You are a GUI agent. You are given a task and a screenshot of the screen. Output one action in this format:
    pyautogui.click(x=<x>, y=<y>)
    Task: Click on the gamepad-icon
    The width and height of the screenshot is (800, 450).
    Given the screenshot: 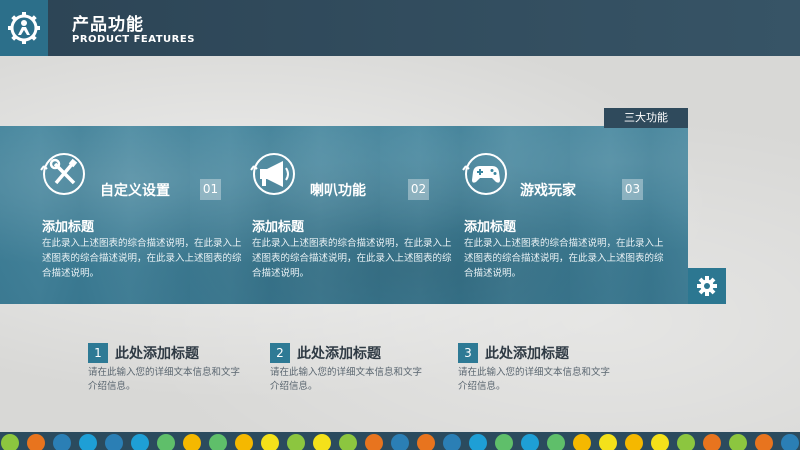 What is the action you would take?
    pyautogui.click(x=484, y=174)
    